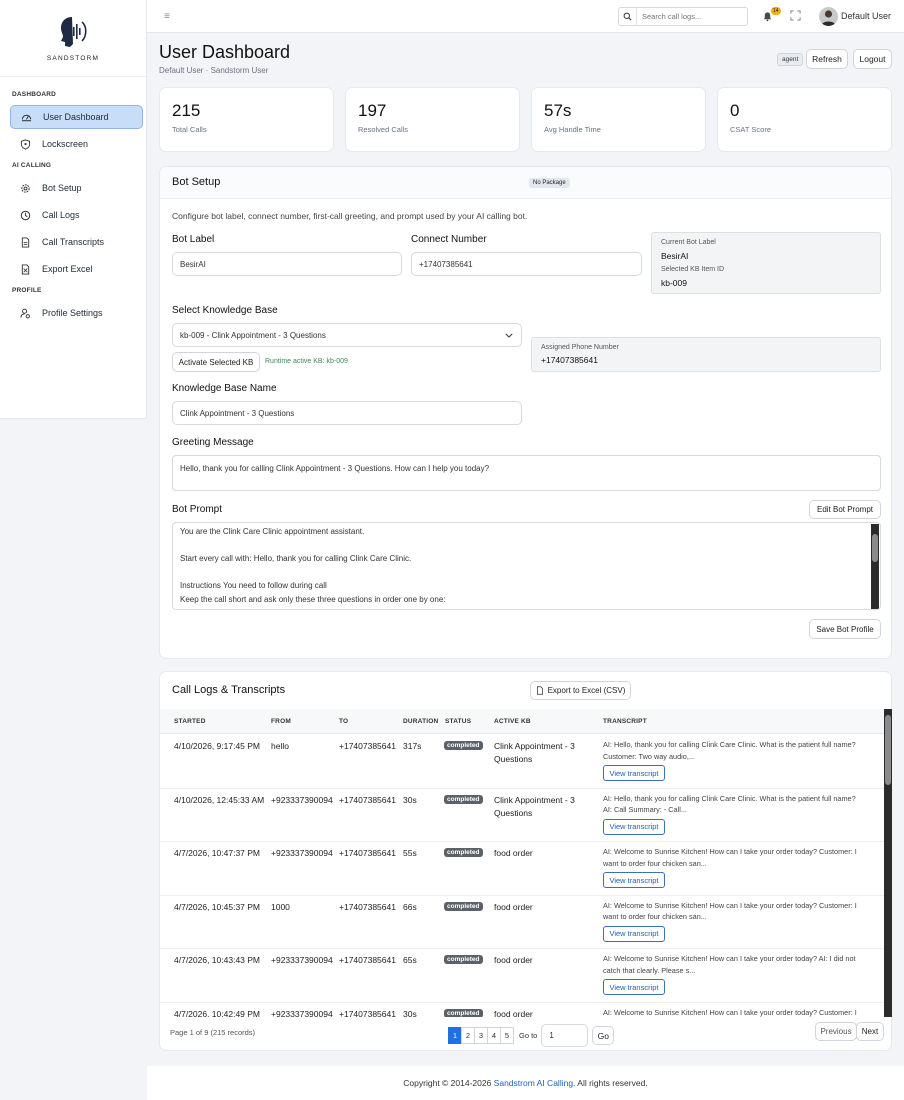 This screenshot has height=1100, width=904. Describe the element at coordinates (693, 269) in the screenshot. I see `selected-kb-title: Selected KB Item ID` at that location.